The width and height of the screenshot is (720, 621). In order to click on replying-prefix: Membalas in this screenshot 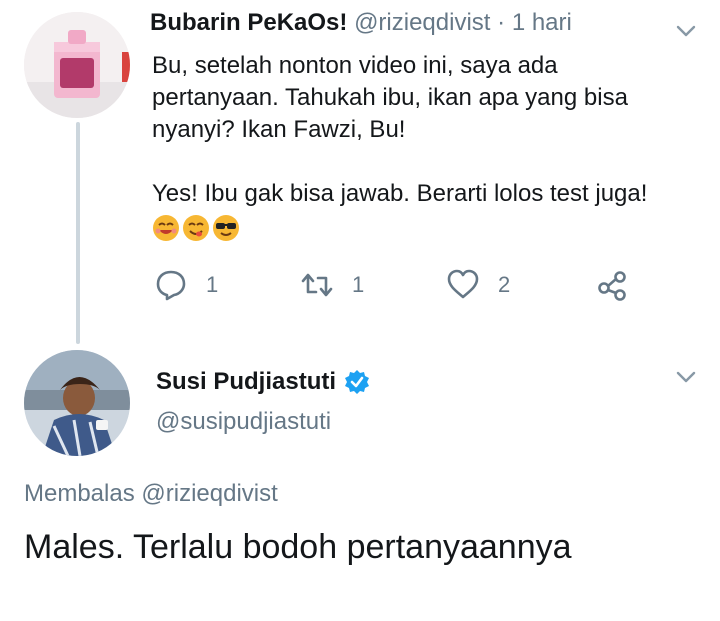, I will do `click(79, 493)`.